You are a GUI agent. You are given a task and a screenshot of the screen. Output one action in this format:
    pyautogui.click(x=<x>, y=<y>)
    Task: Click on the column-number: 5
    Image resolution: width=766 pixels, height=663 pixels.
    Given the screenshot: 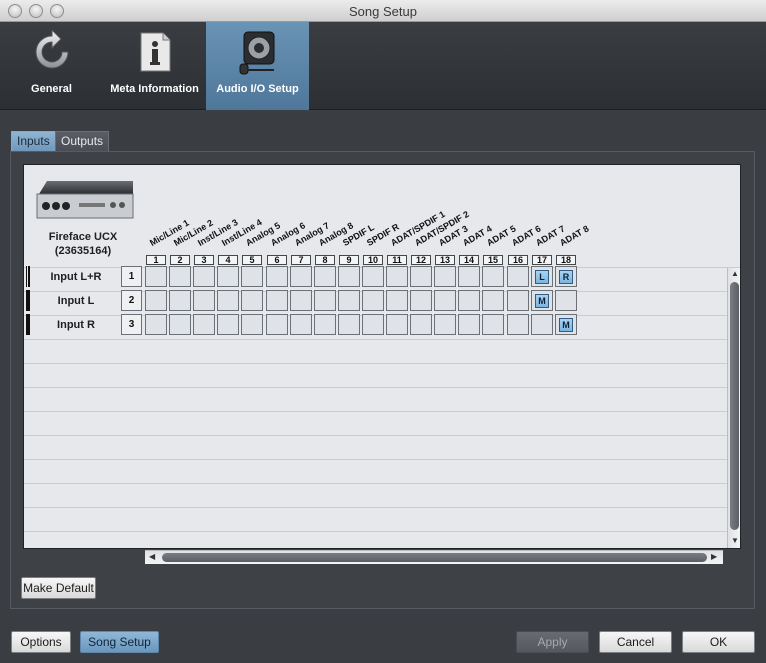 What is the action you would take?
    pyautogui.click(x=252, y=260)
    